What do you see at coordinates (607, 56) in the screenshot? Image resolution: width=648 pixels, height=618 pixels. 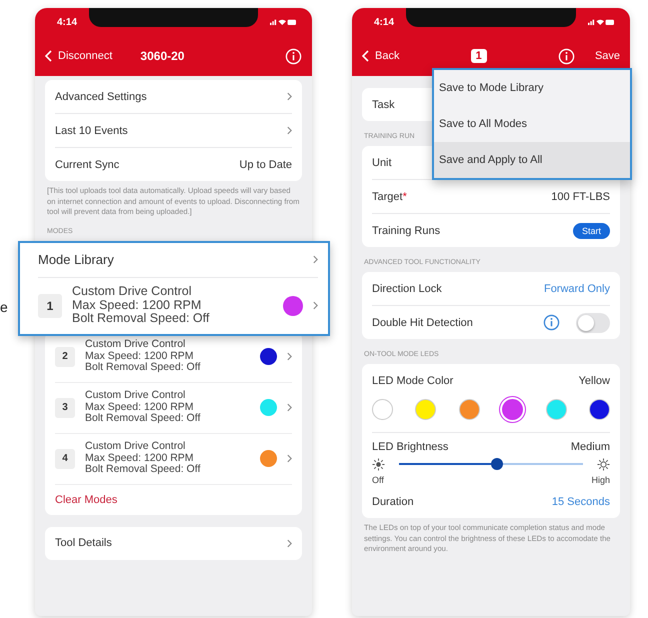 I see `save-button: Save` at bounding box center [607, 56].